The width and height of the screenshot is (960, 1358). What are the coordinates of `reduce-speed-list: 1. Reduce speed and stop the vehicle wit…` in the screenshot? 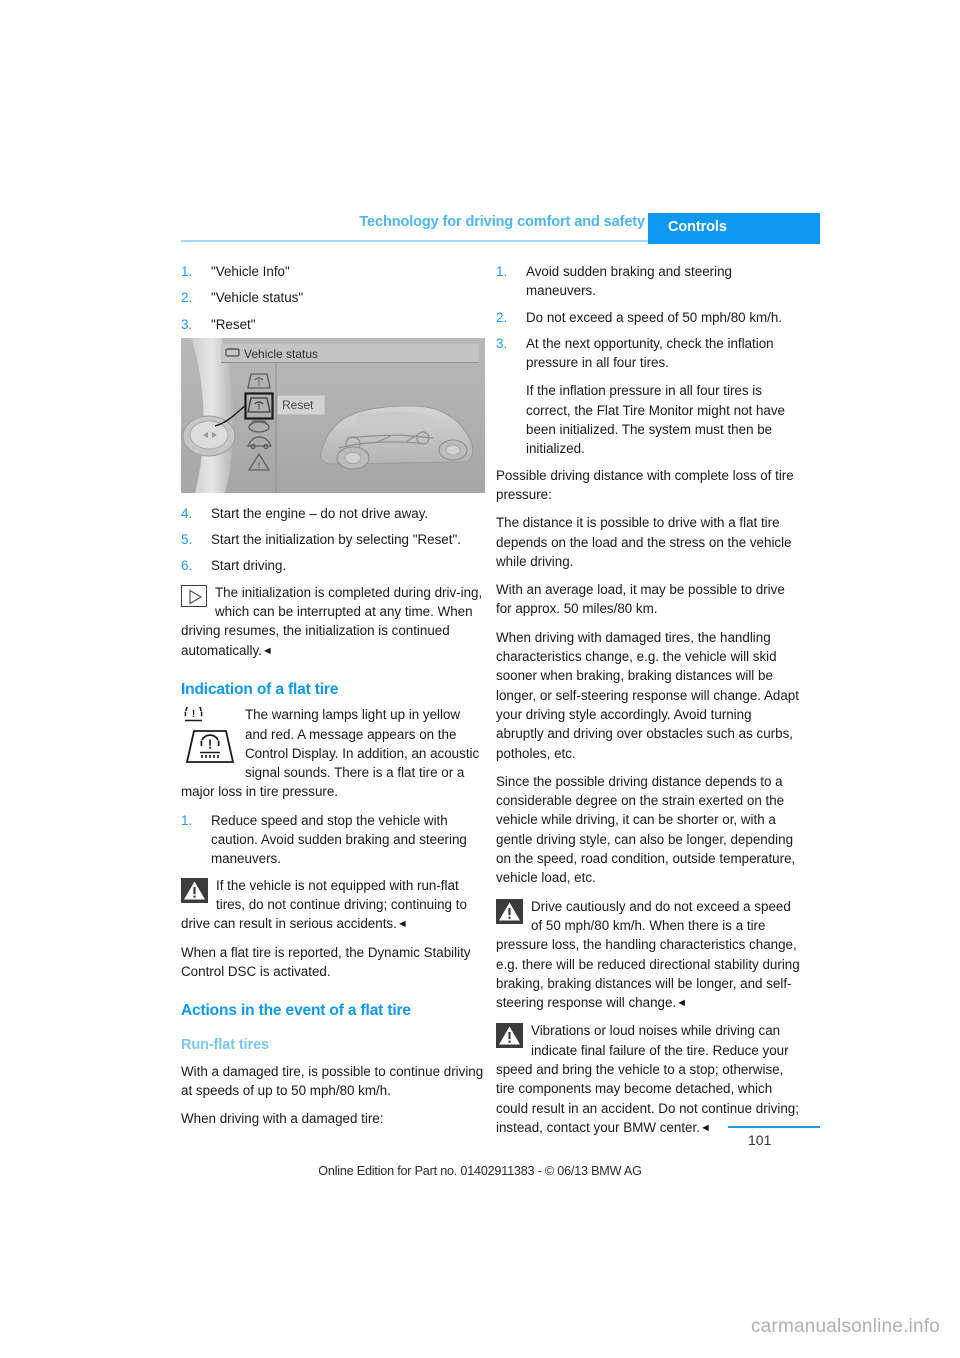 It's located at (333, 840).